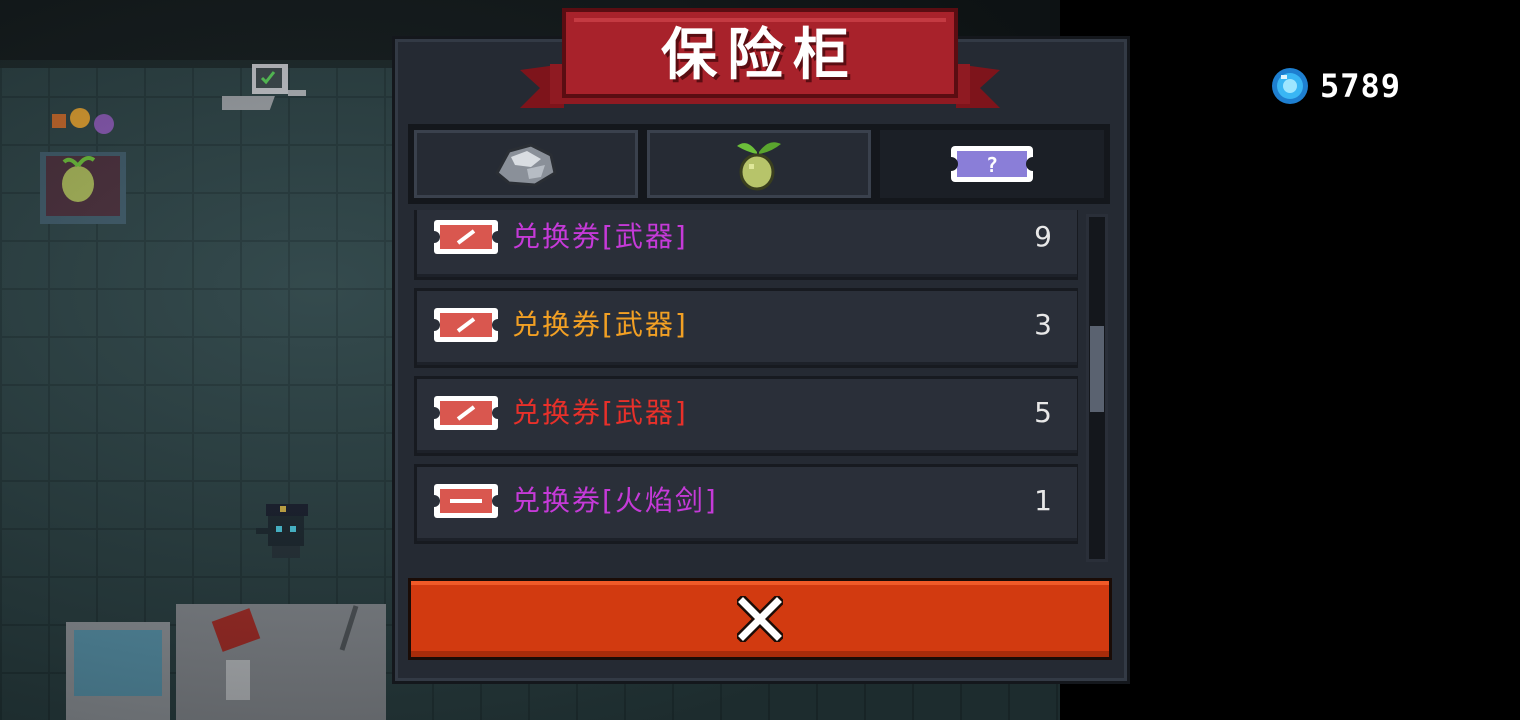  What do you see at coordinates (746, 245) in the screenshot?
I see `list-item: 兑换券[武器] 9` at bounding box center [746, 245].